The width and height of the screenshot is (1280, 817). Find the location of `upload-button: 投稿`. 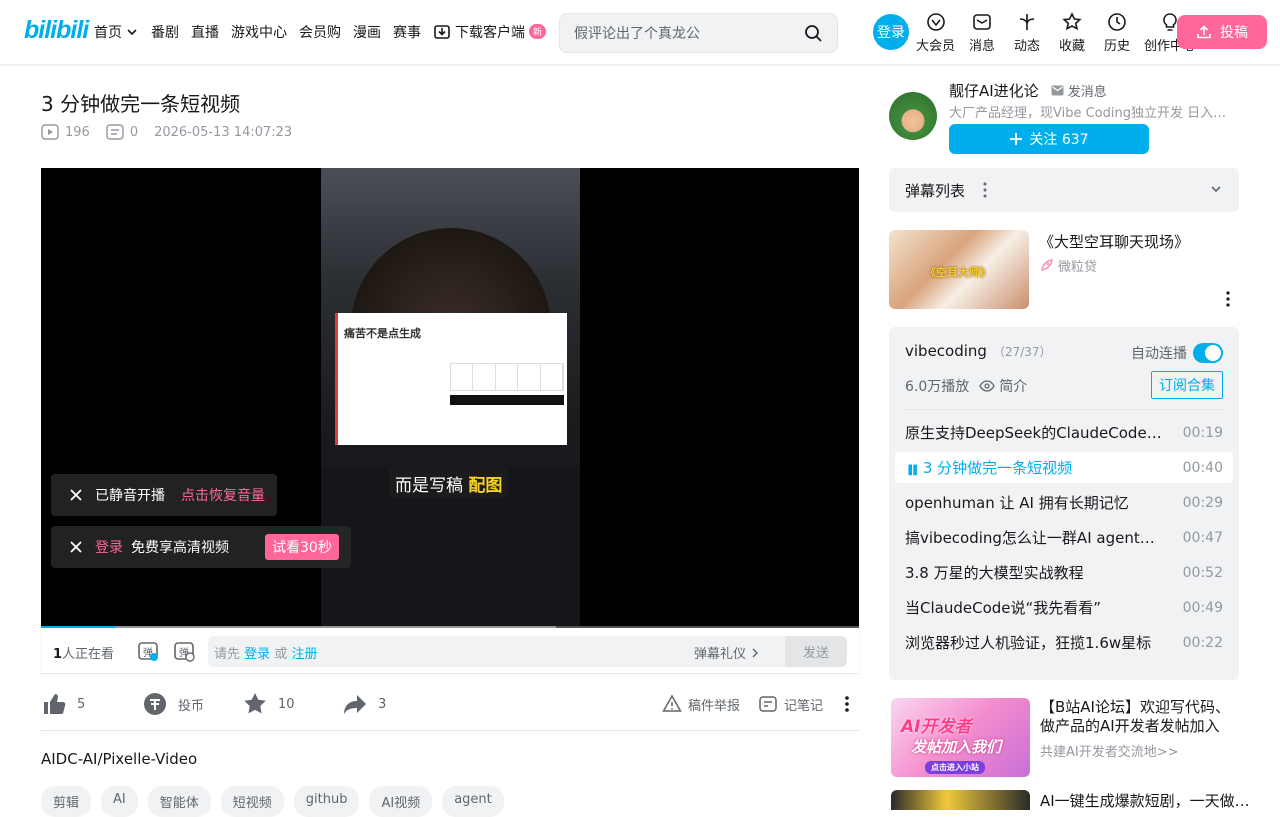

upload-button: 投稿 is located at coordinates (1222, 32).